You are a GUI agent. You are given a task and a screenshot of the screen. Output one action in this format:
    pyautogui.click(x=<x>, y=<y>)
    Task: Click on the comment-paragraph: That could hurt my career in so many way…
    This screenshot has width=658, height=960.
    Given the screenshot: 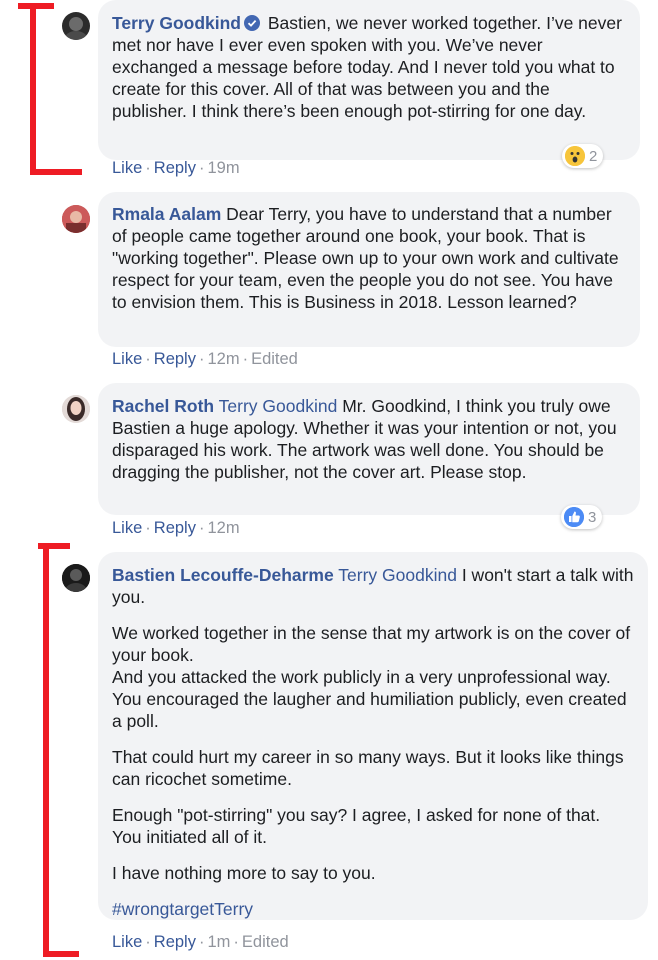 What is the action you would take?
    pyautogui.click(x=368, y=768)
    